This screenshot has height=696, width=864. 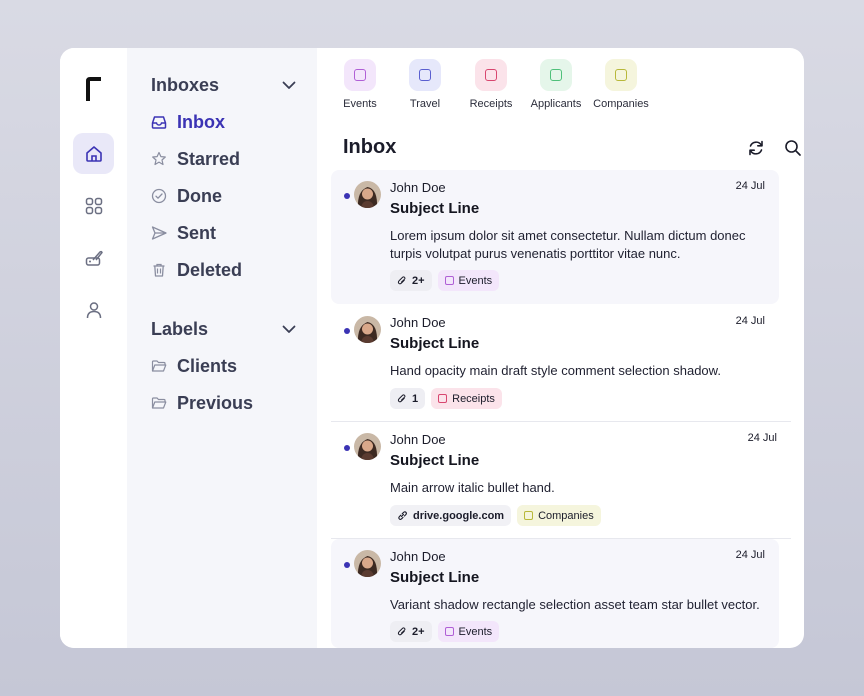 I want to click on search-icon, so click(x=793, y=148).